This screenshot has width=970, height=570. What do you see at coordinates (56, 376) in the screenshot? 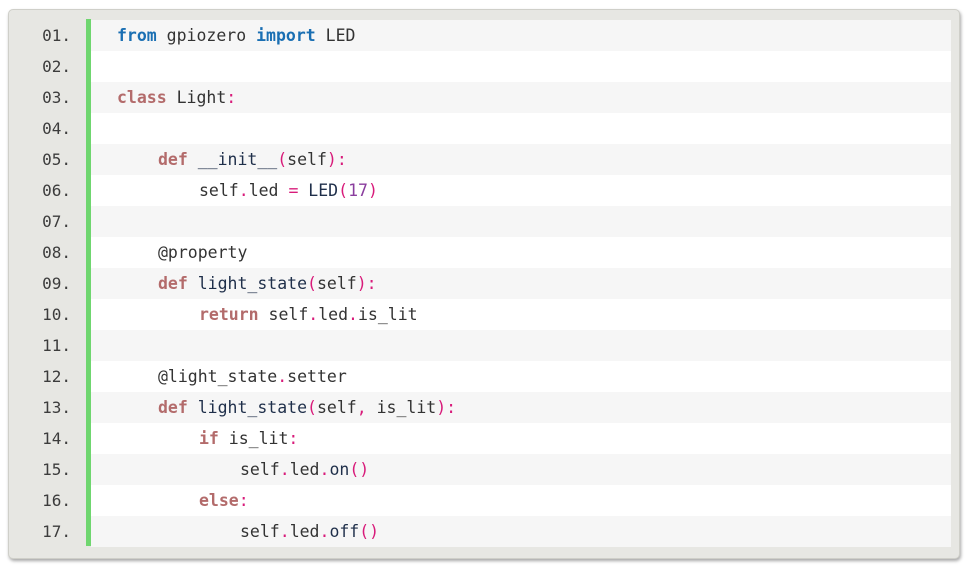
I see `line-number: 12.` at bounding box center [56, 376].